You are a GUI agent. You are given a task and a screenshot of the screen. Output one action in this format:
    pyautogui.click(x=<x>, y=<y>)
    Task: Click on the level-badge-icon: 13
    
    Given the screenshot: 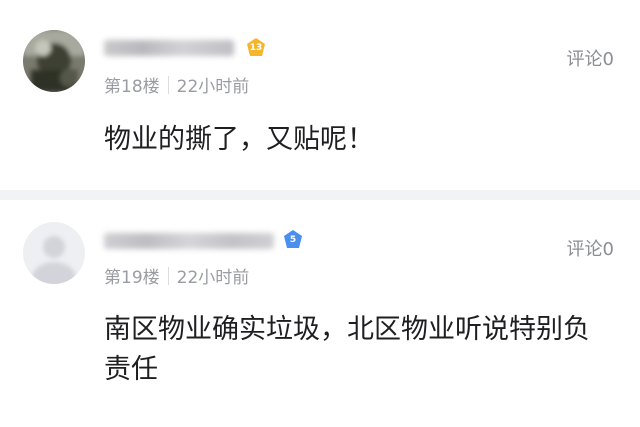 What is the action you would take?
    pyautogui.click(x=256, y=48)
    